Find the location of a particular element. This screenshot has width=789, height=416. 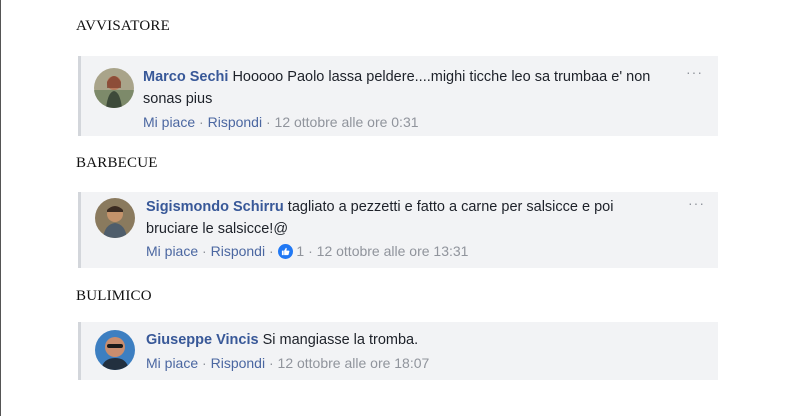

section-heading-bulimico: BULIMICO is located at coordinates (114, 296).